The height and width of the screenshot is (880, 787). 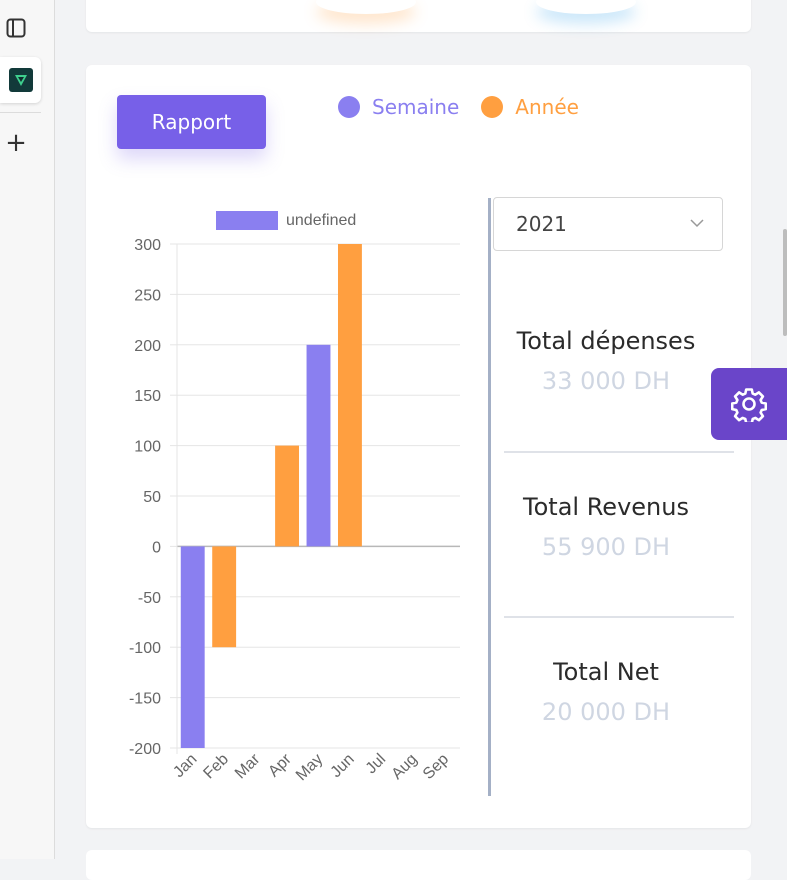 What do you see at coordinates (343, 766) in the screenshot?
I see `x-tick-label: Jun` at bounding box center [343, 766].